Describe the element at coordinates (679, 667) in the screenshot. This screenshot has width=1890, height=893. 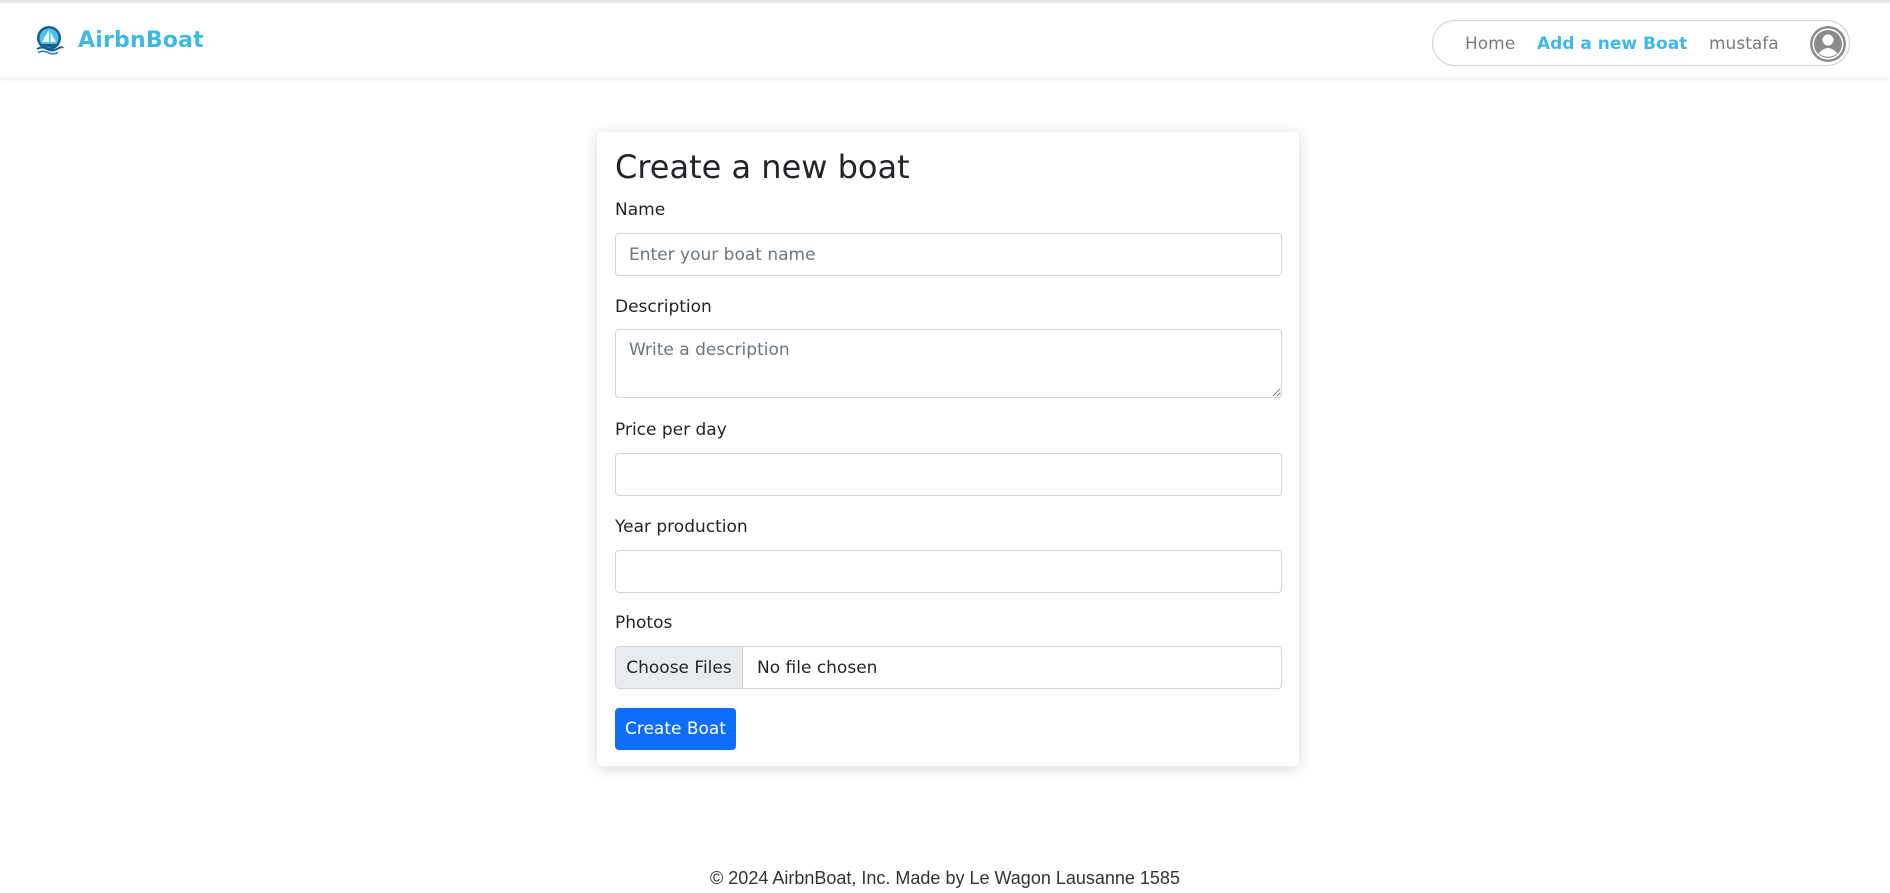
I see `choose-files-button: Choose Files` at that location.